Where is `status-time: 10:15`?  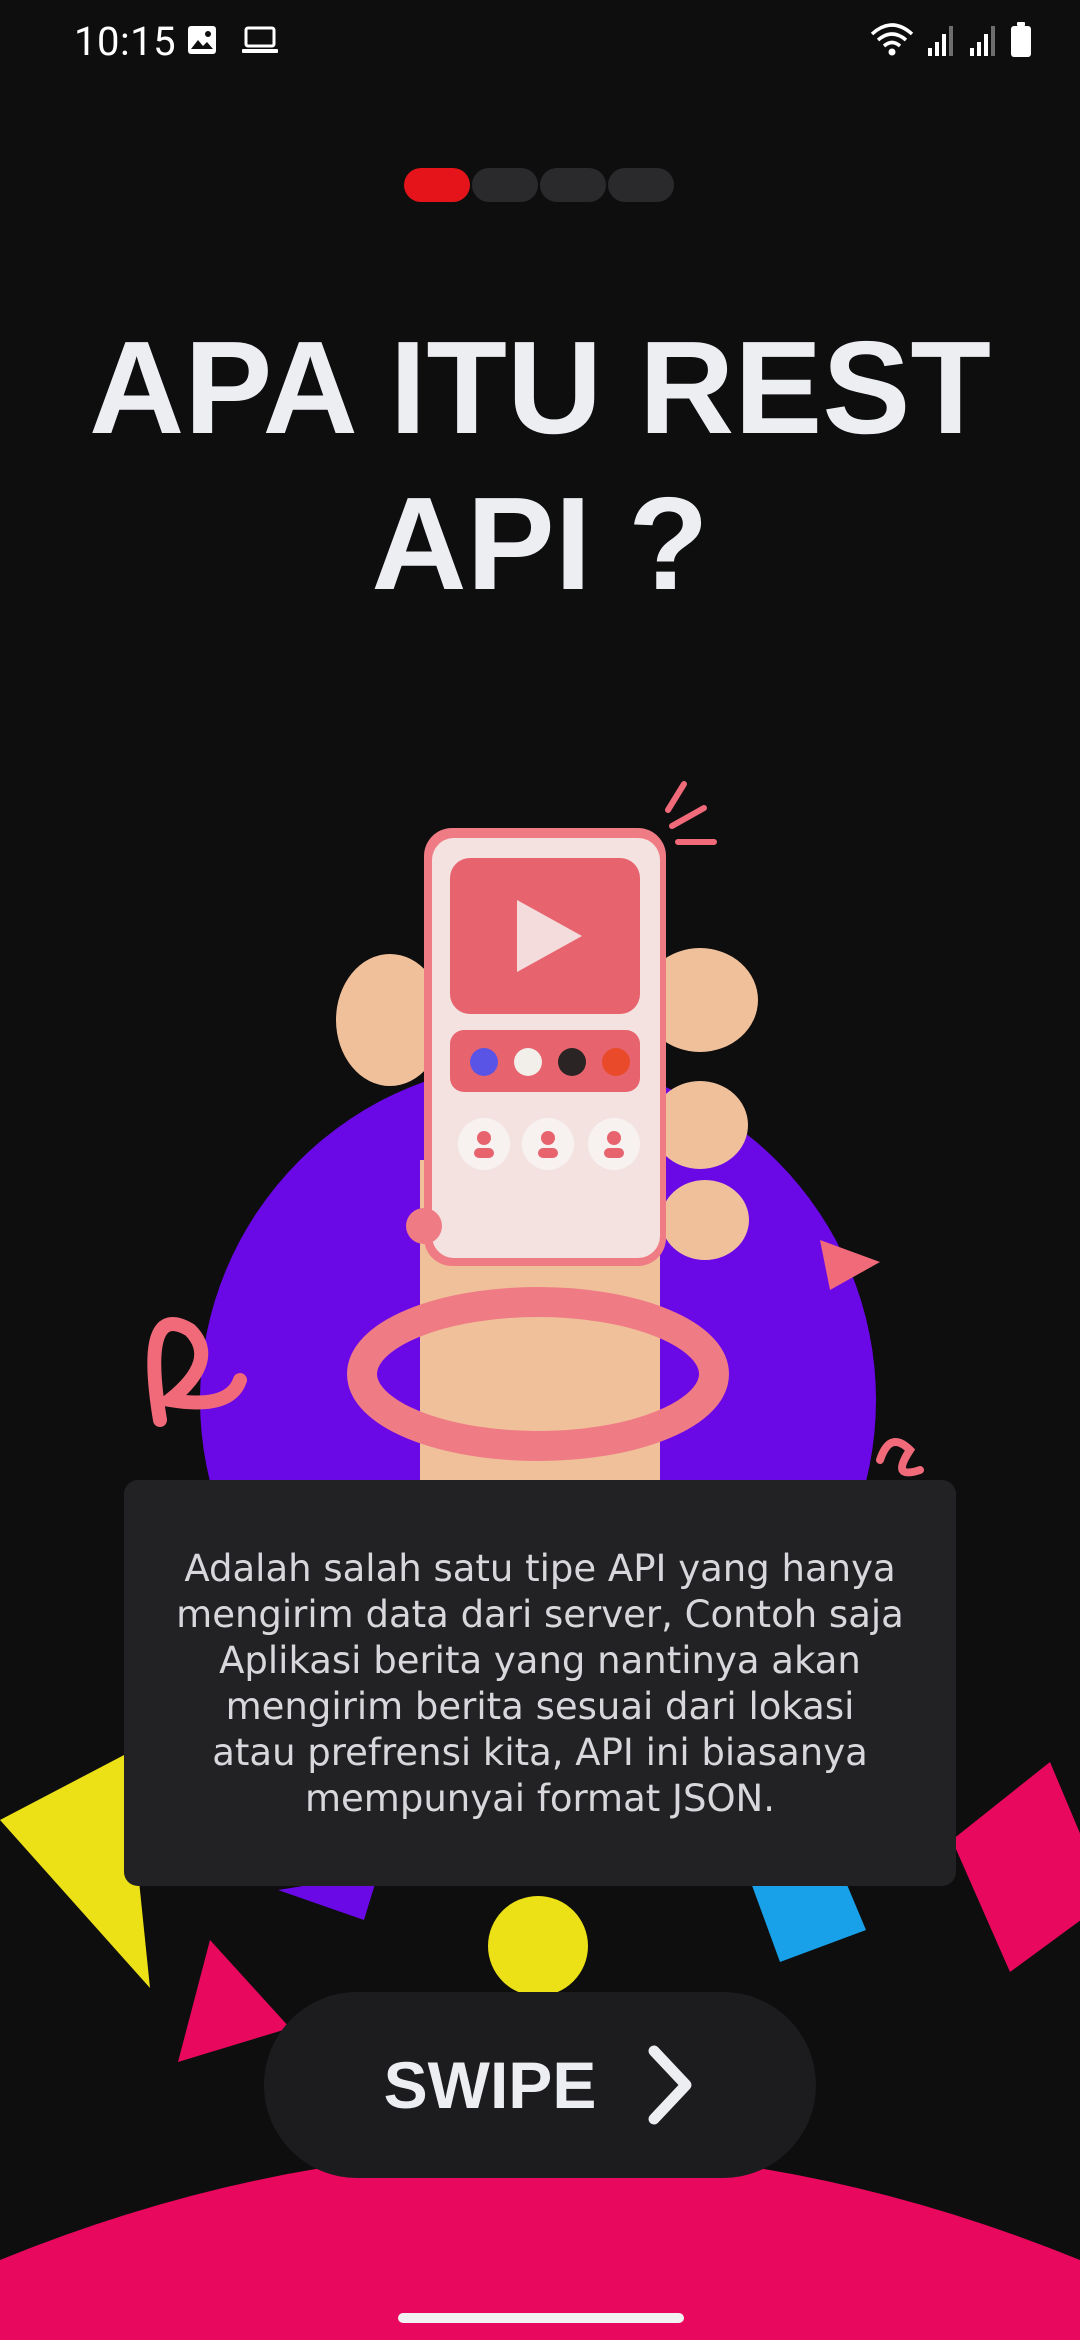 status-time: 10:15 is located at coordinates (125, 41).